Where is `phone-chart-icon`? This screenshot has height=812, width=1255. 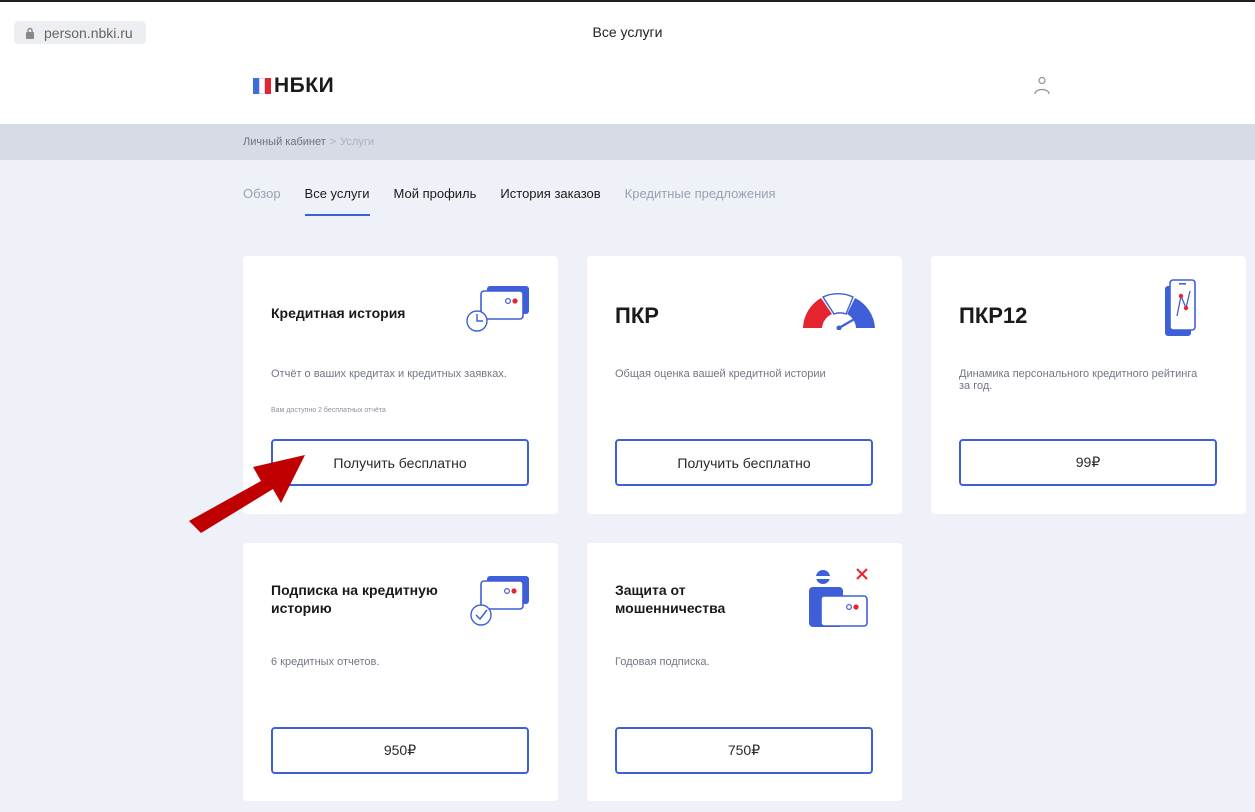 phone-chart-icon is located at coordinates (1180, 307).